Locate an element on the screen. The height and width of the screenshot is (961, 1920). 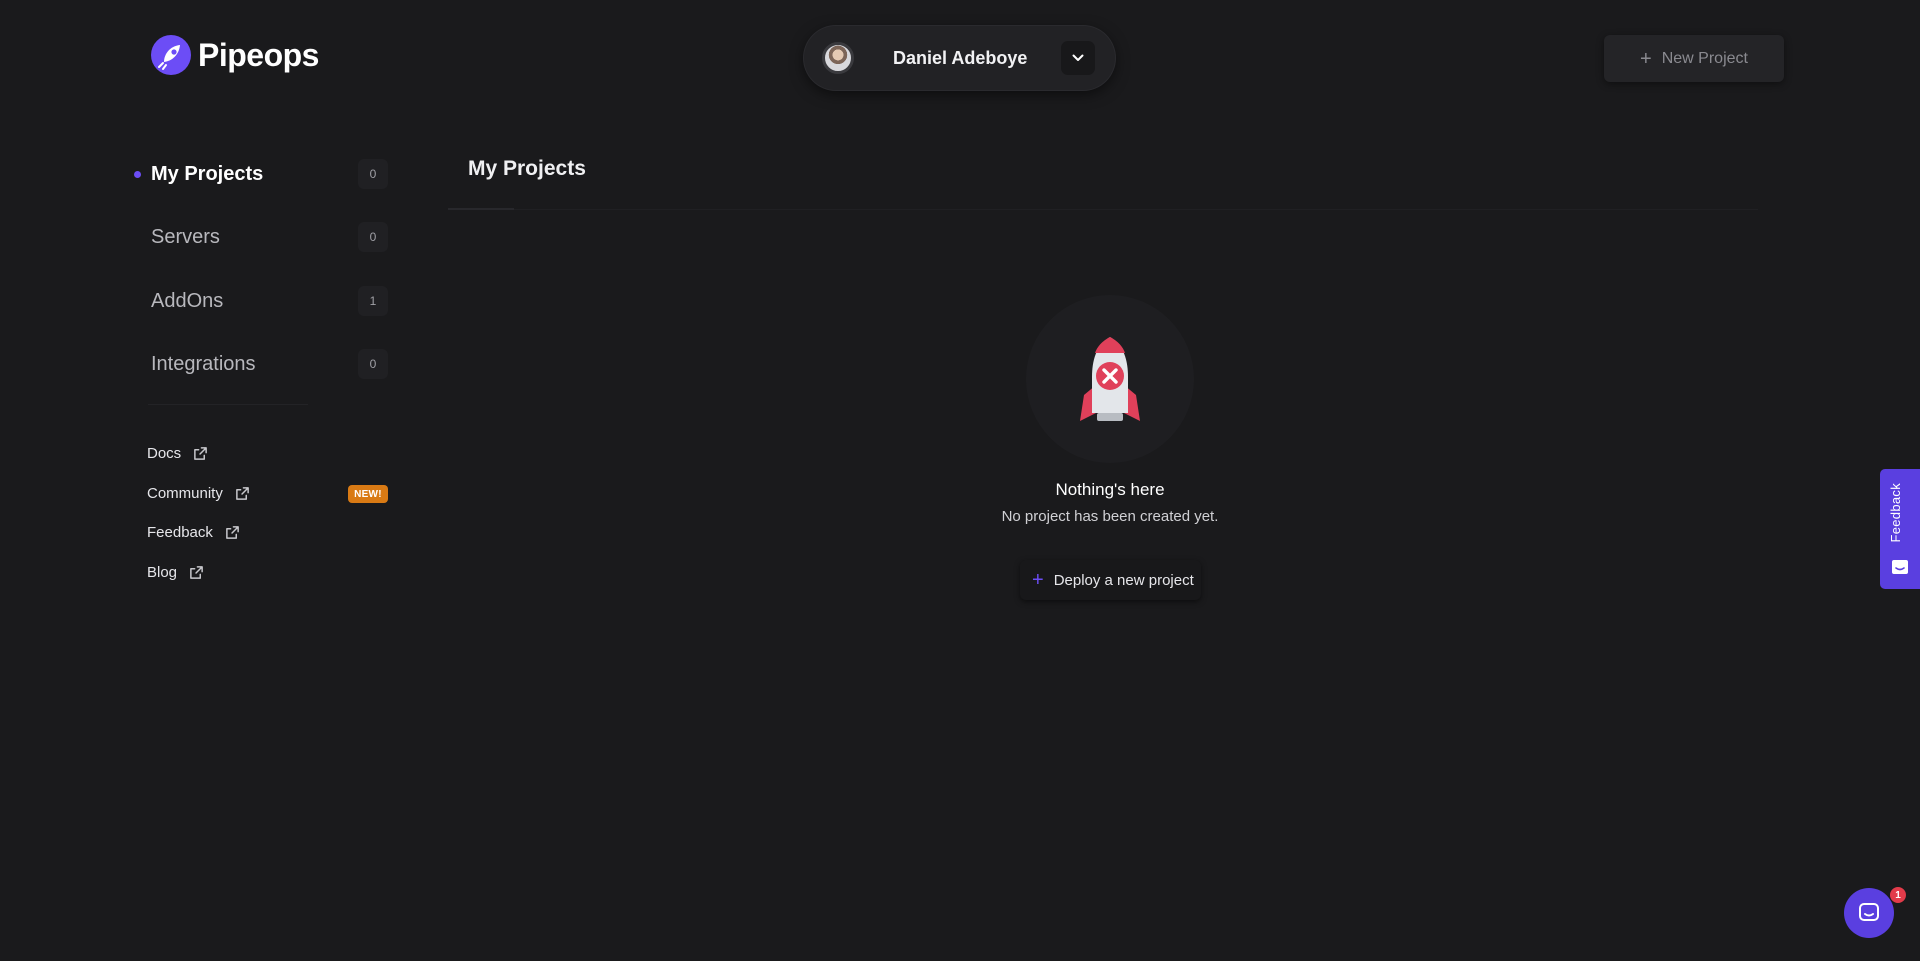
user-name: Daniel Adeboye is located at coordinates (960, 57).